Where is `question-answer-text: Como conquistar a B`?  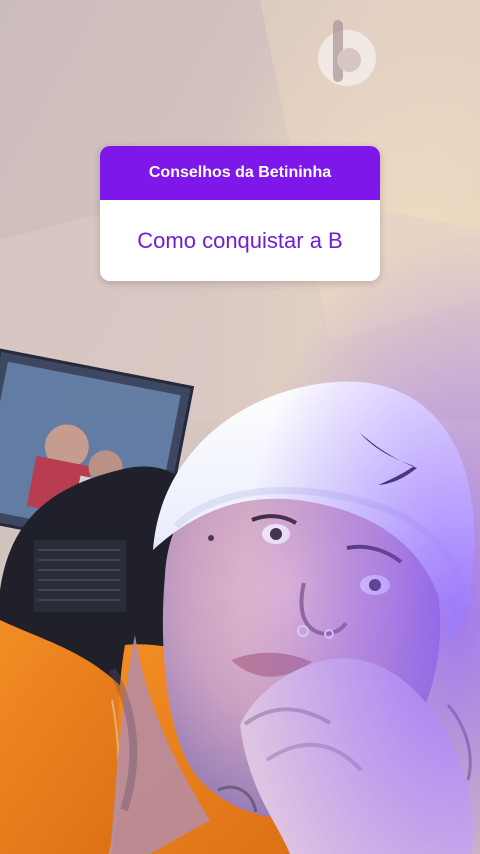 question-answer-text: Como conquistar a B is located at coordinates (240, 240).